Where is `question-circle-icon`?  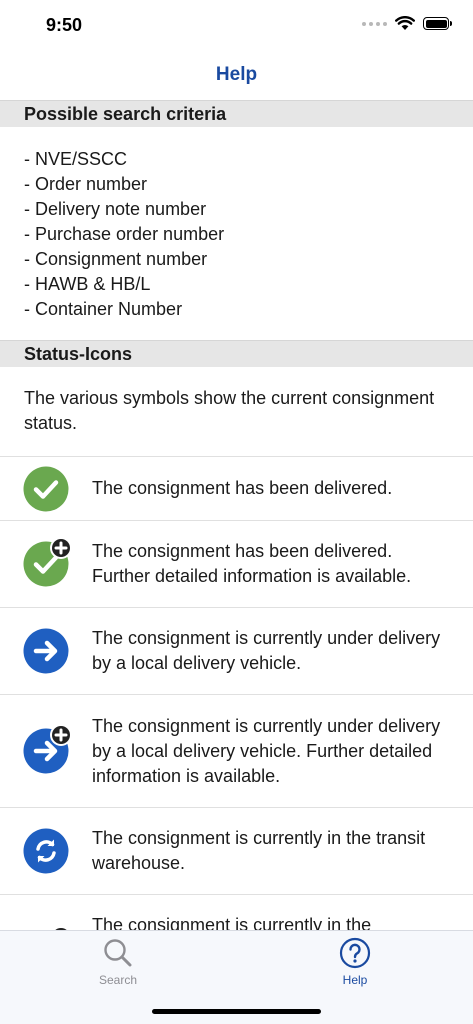 question-circle-icon is located at coordinates (355, 953).